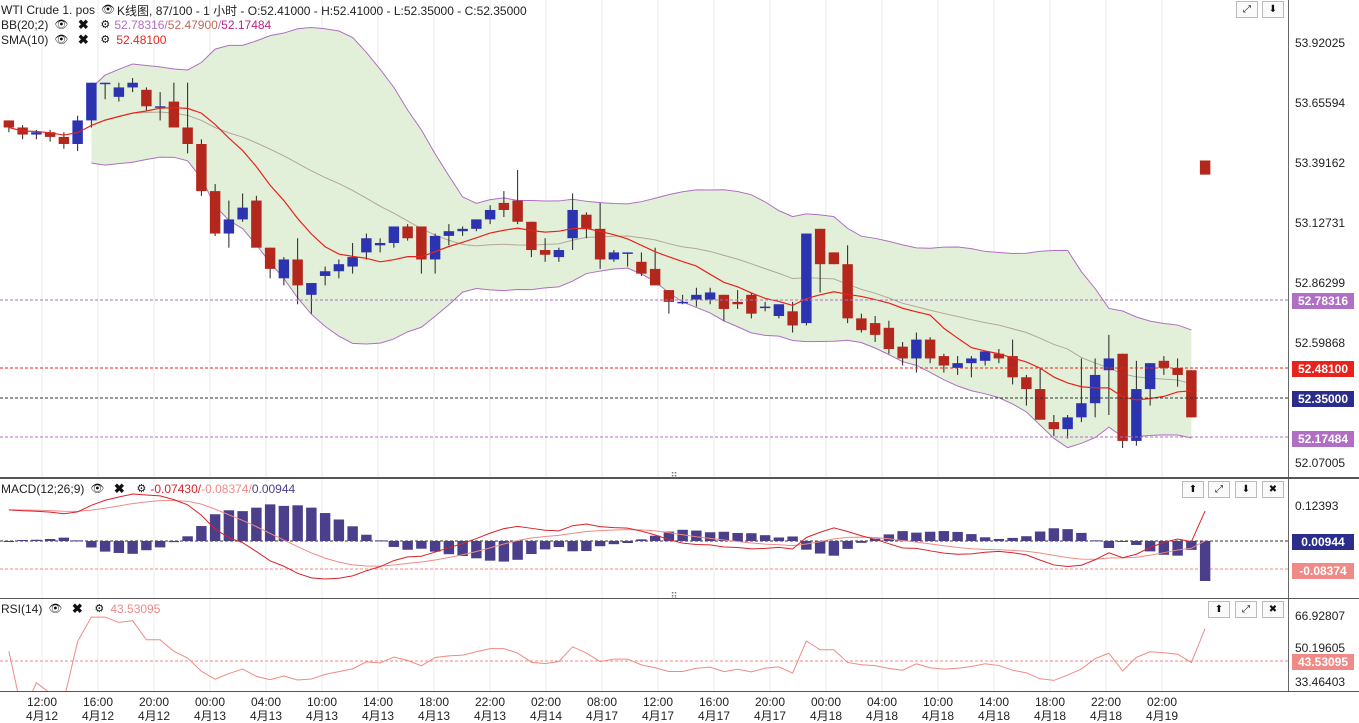 Image resolution: width=1359 pixels, height=723 pixels. I want to click on bb-mid-value: 52.47900, so click(192, 25).